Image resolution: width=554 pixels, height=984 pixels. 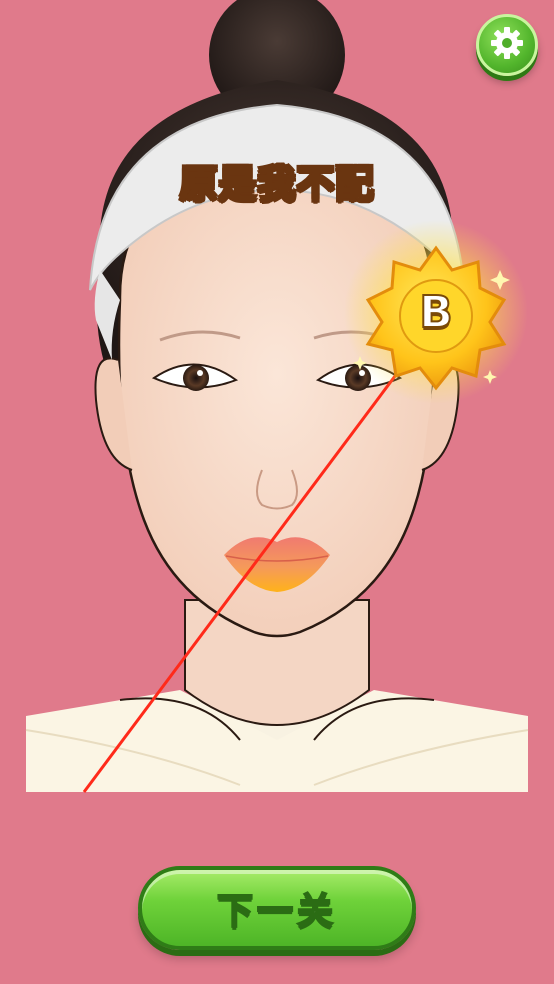 What do you see at coordinates (276, 184) in the screenshot?
I see `level-title: 原是我不配` at bounding box center [276, 184].